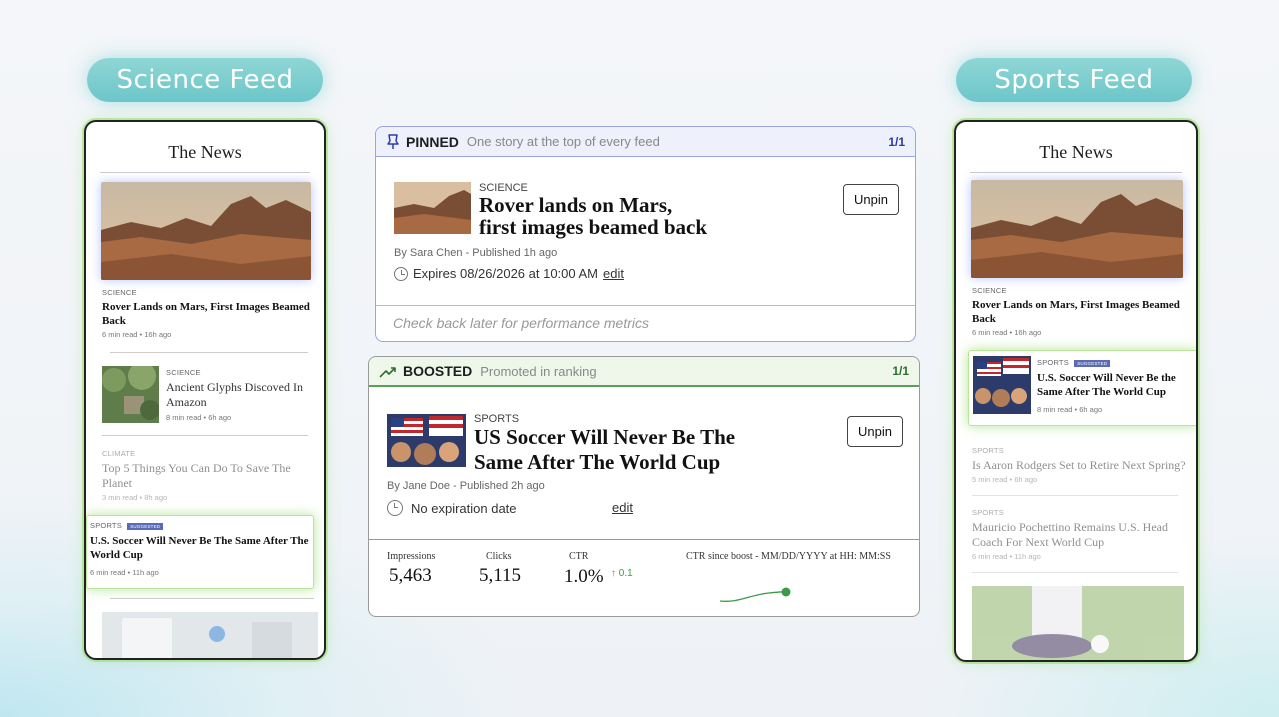 The image size is (1279, 717). What do you see at coordinates (755, 594) in the screenshot?
I see `ctr-sparkline` at bounding box center [755, 594].